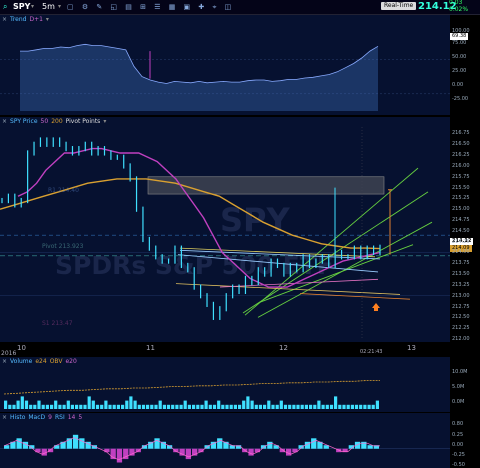 The width and height of the screenshot is (480, 468). What do you see at coordinates (150, 7) in the screenshot?
I see `toolbar-icons: ▢ ⚙ ✎ ◱ ▤ ⊞ ☰ ▦ ▣ ✚ ⌖ ◫` at bounding box center [150, 7].